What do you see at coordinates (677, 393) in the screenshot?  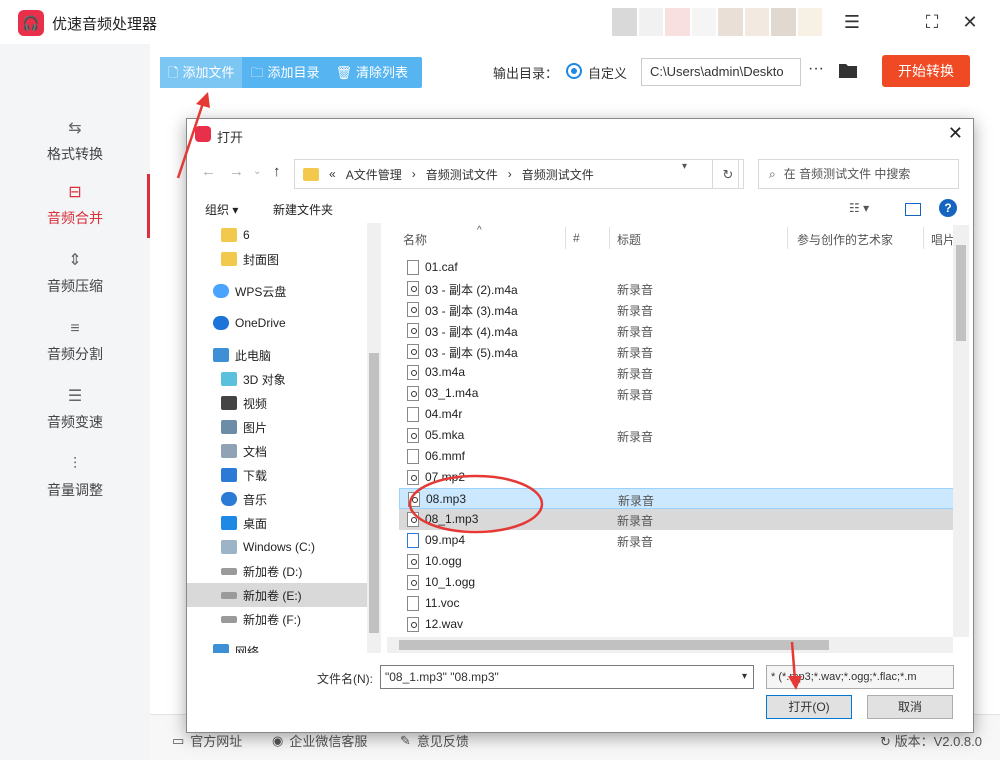 I see `file-row: 03_1.m4a 新录音` at bounding box center [677, 393].